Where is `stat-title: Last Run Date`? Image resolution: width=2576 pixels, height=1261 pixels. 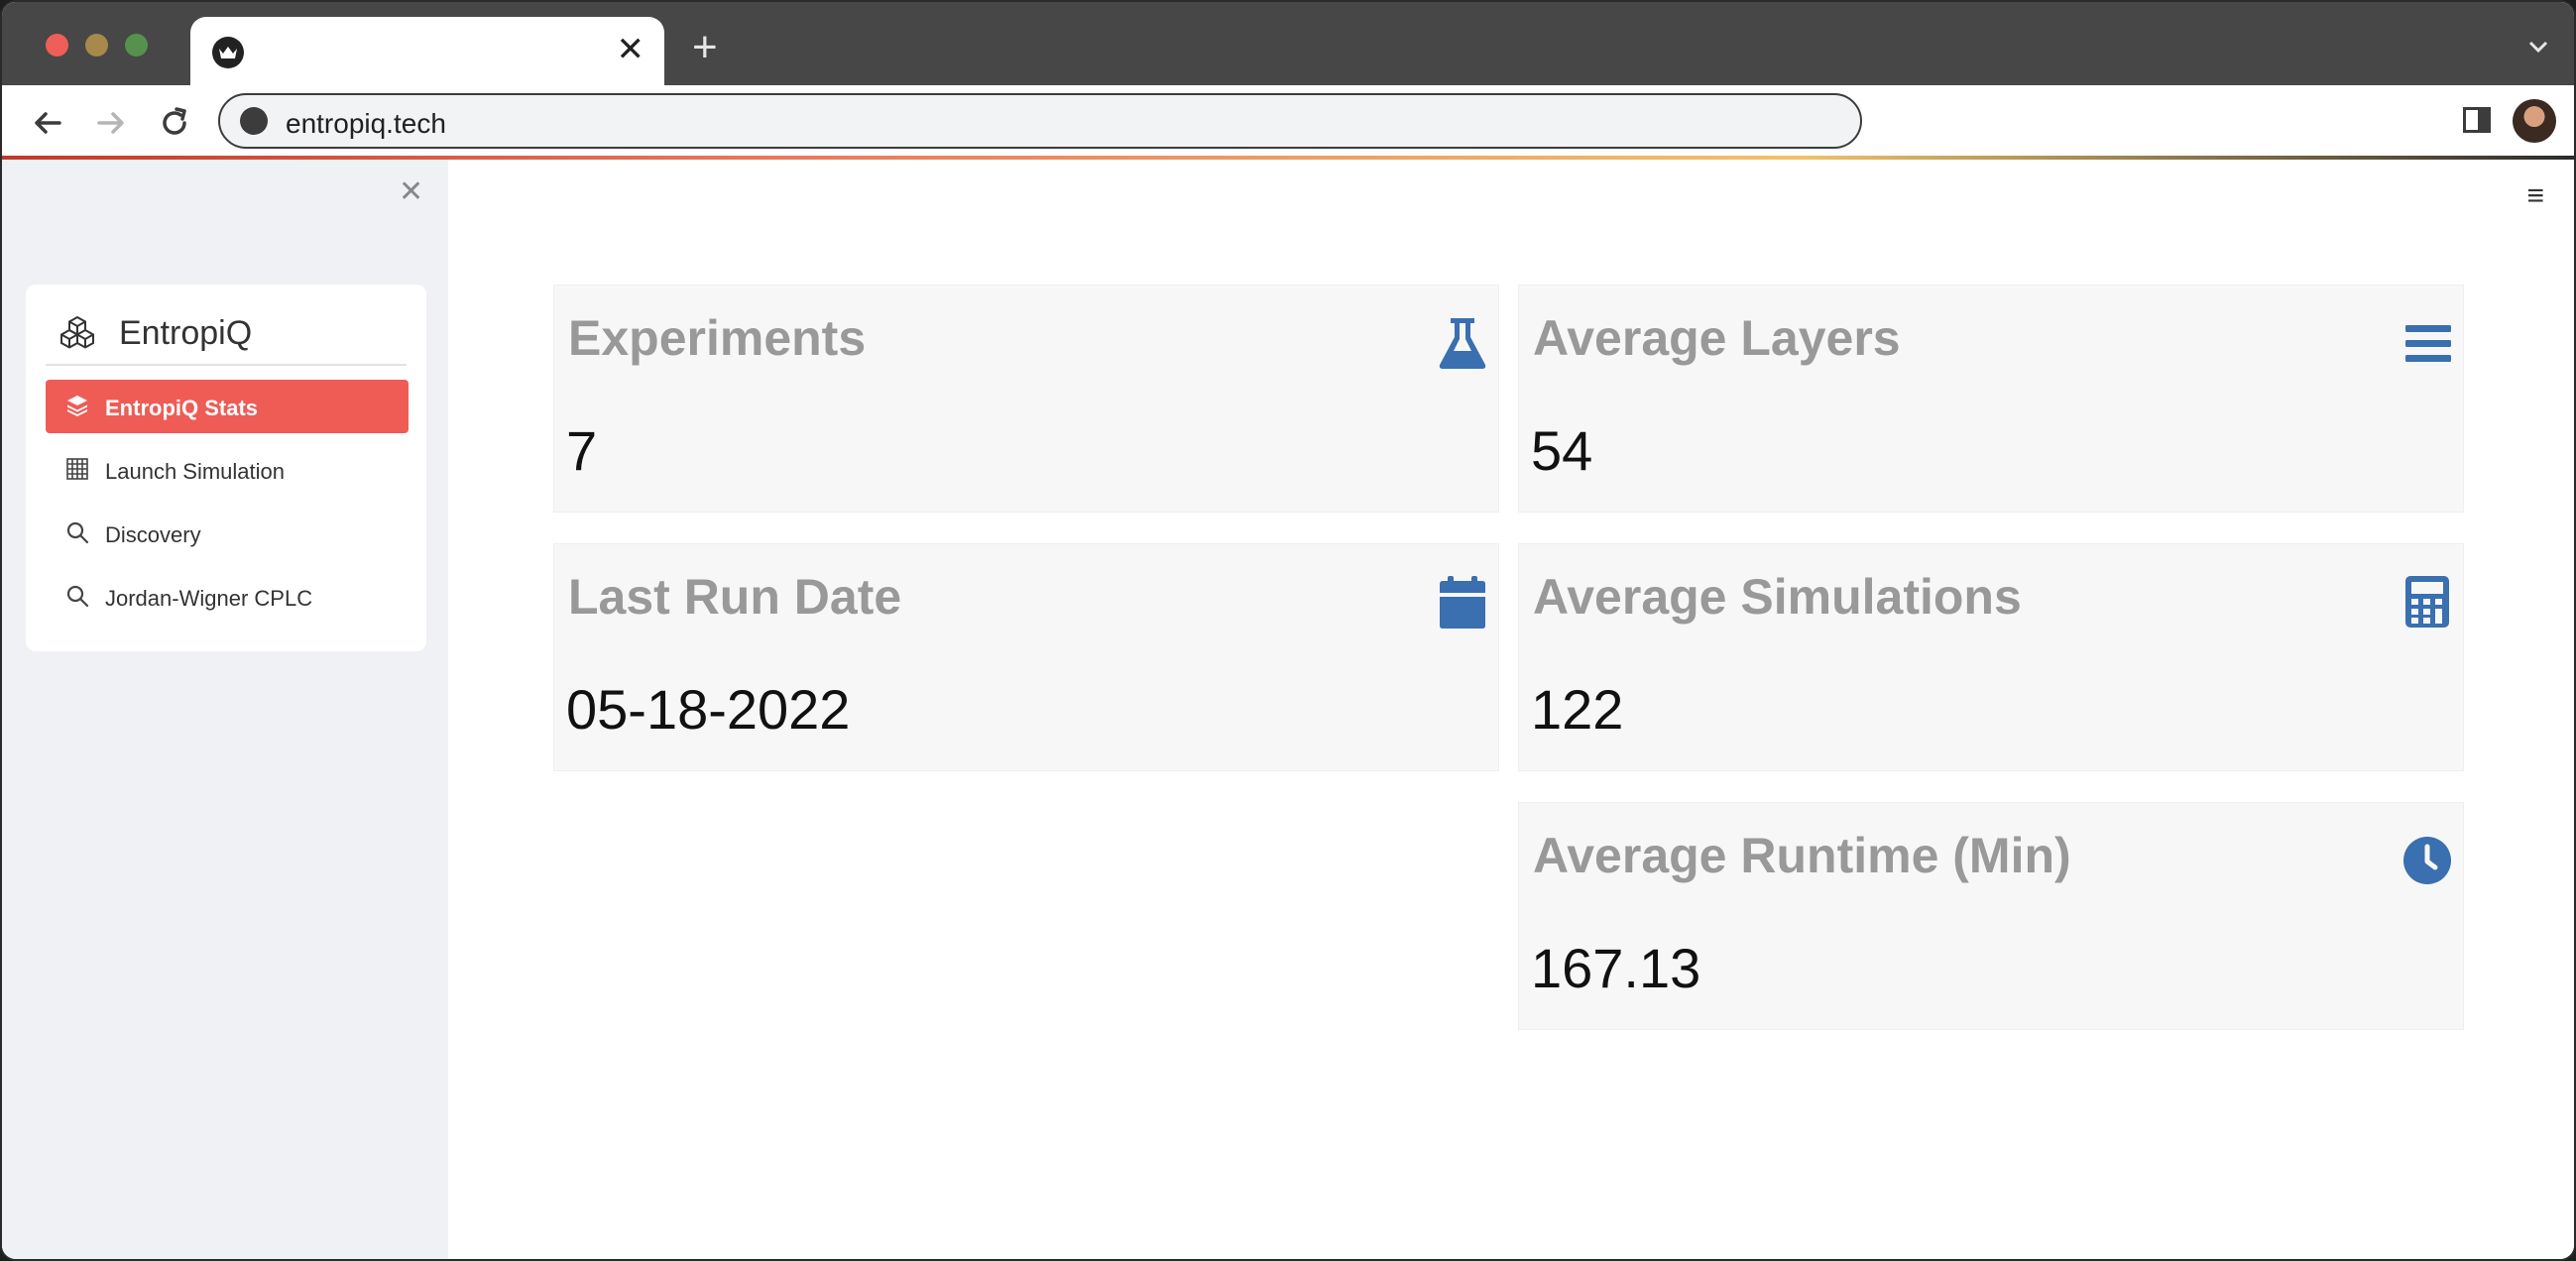 stat-title: Last Run Date is located at coordinates (735, 597).